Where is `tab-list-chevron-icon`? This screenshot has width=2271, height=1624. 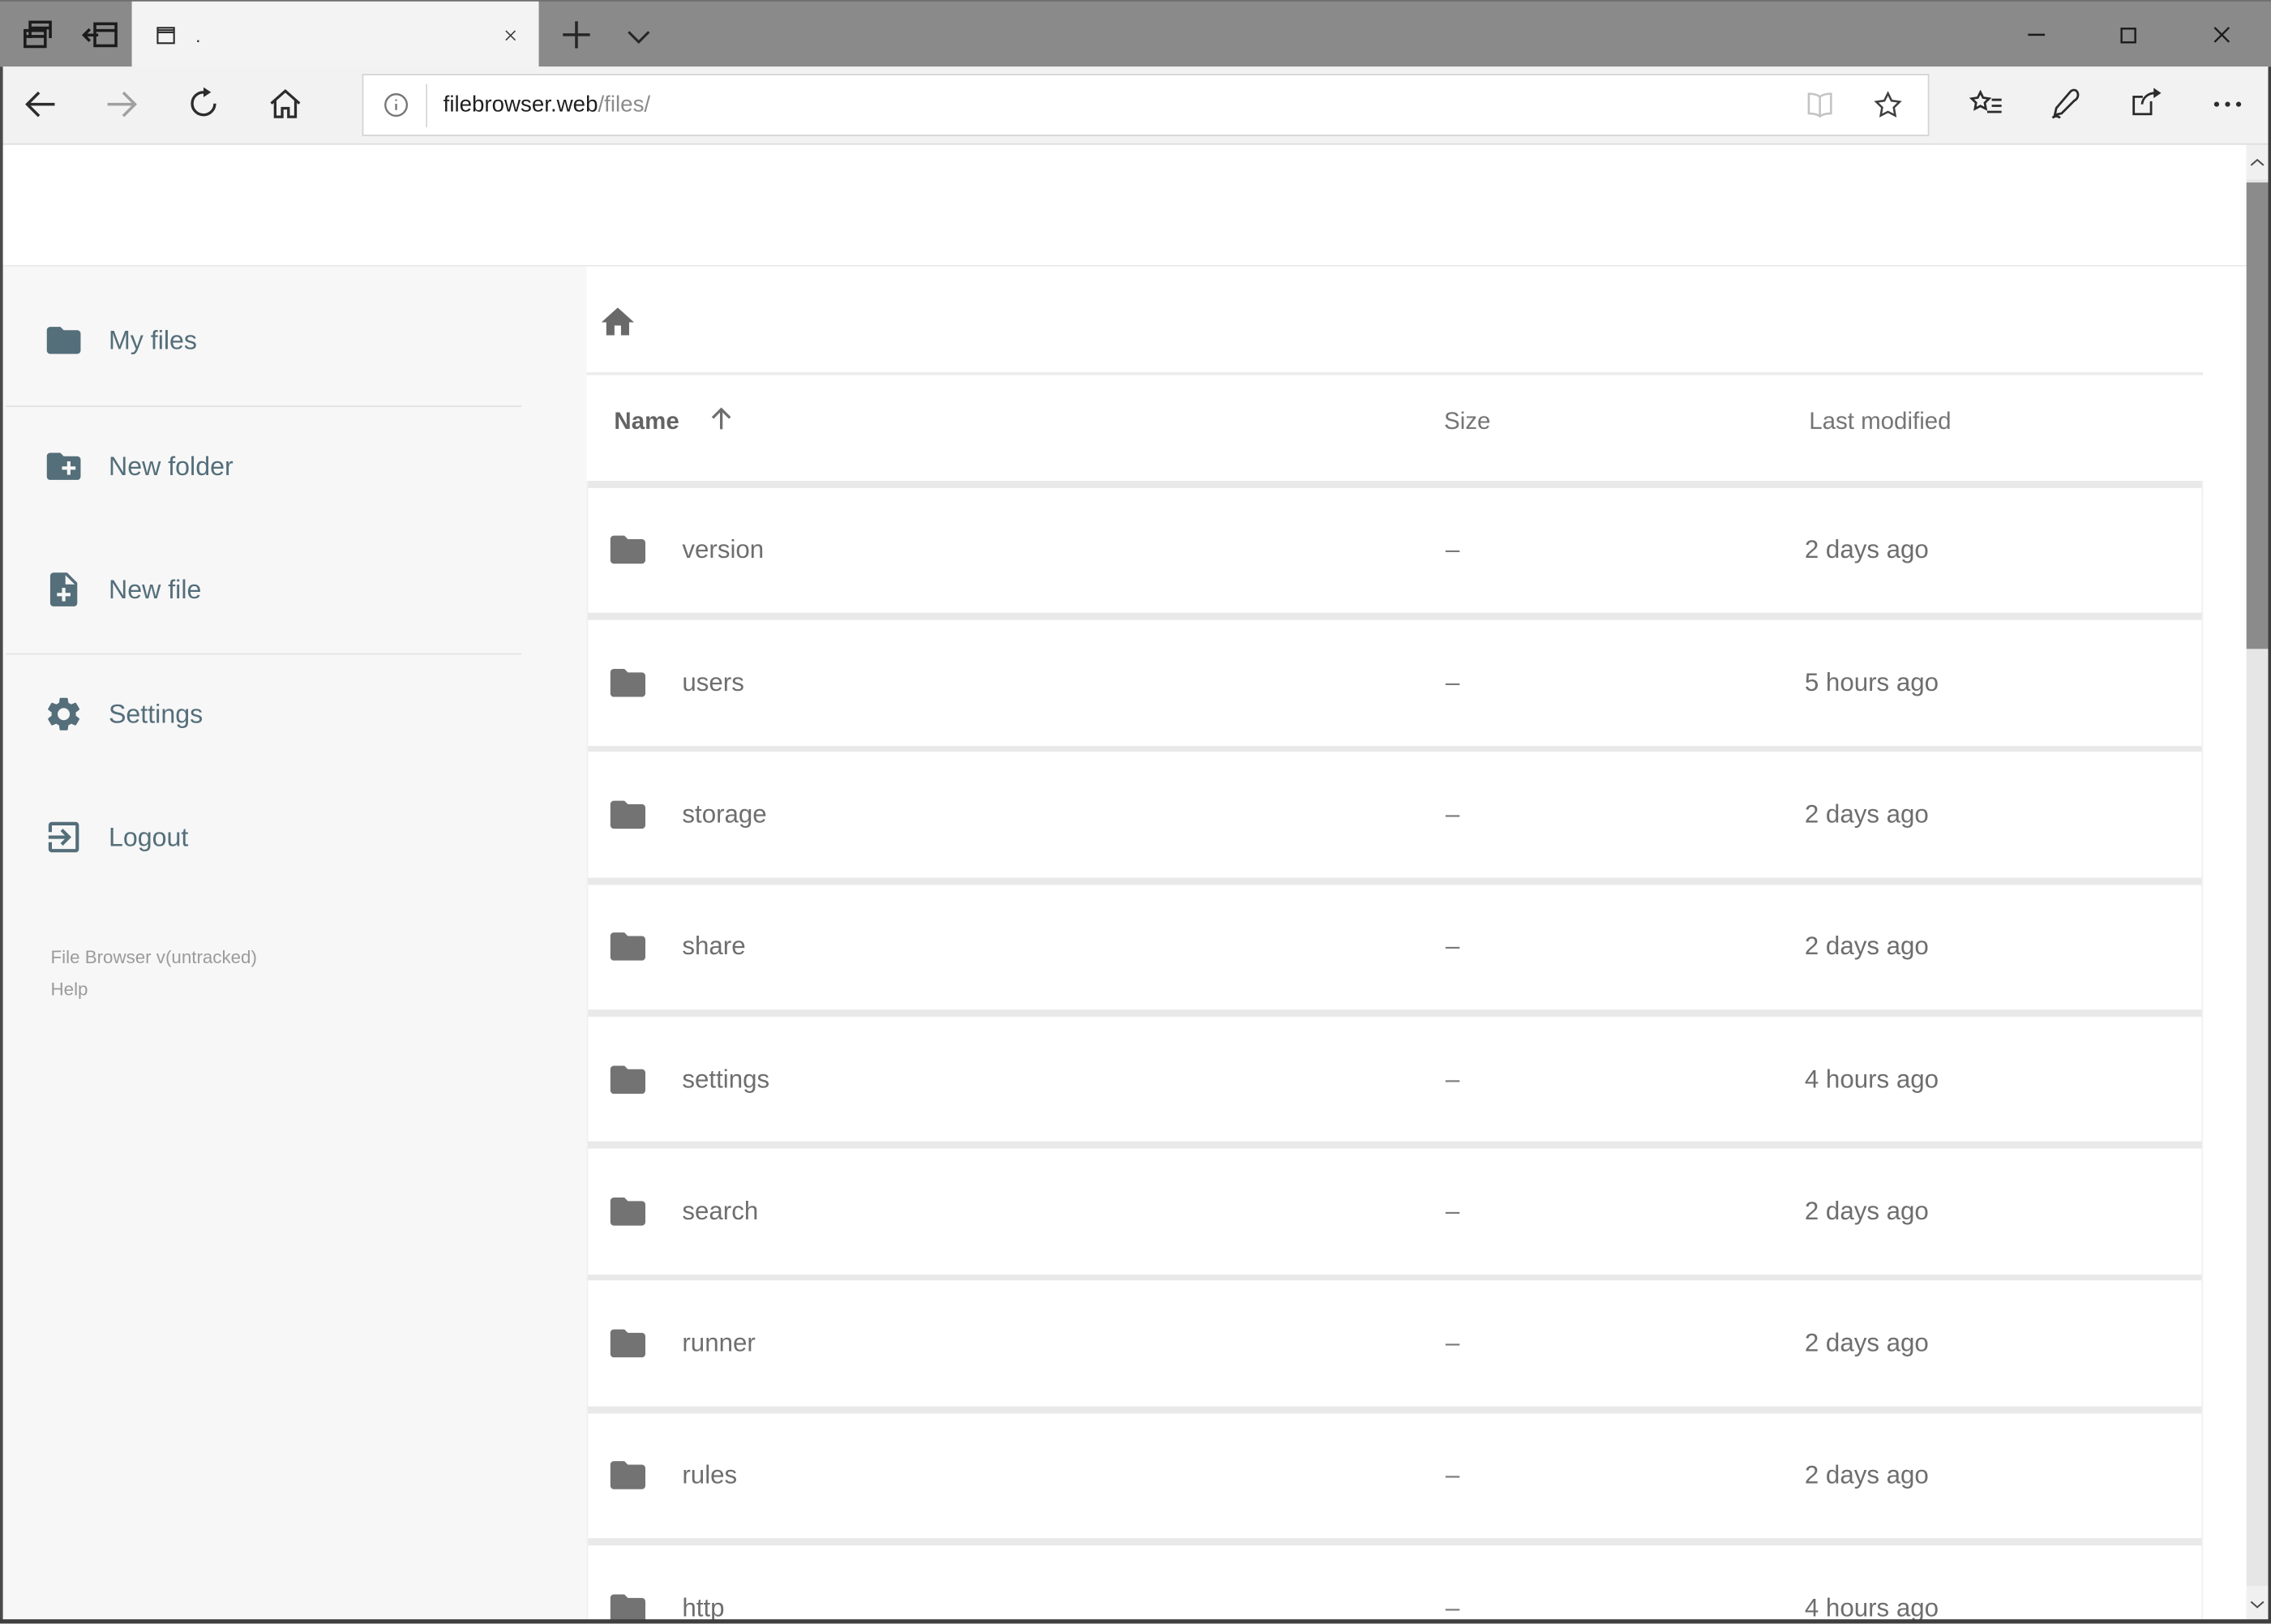
tab-list-chevron-icon is located at coordinates (639, 37).